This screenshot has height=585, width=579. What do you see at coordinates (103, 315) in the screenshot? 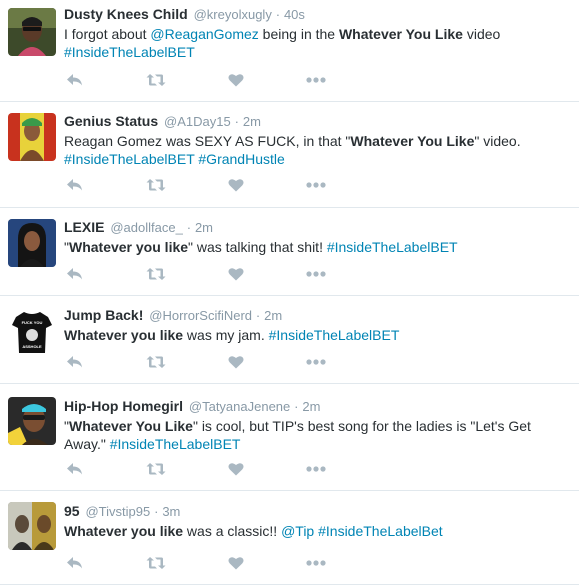
I see `display-name: Jump Back!` at bounding box center [103, 315].